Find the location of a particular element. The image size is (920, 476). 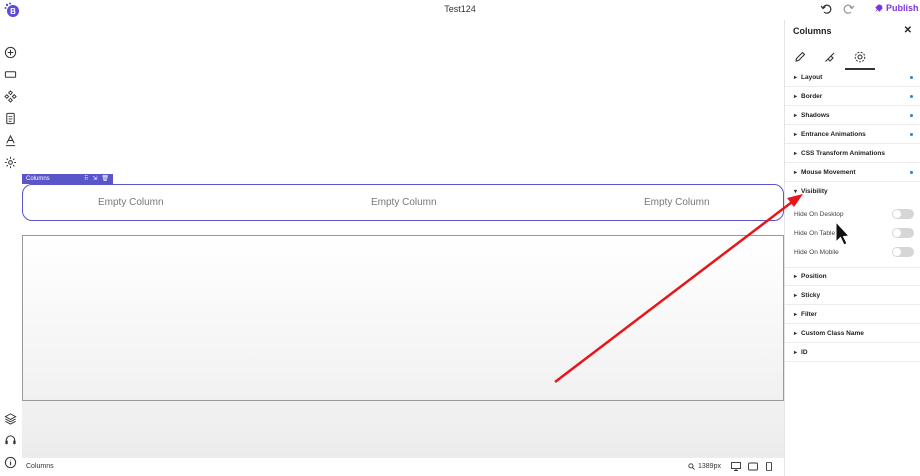

hide-on-mobile-toggle is located at coordinates (903, 252).